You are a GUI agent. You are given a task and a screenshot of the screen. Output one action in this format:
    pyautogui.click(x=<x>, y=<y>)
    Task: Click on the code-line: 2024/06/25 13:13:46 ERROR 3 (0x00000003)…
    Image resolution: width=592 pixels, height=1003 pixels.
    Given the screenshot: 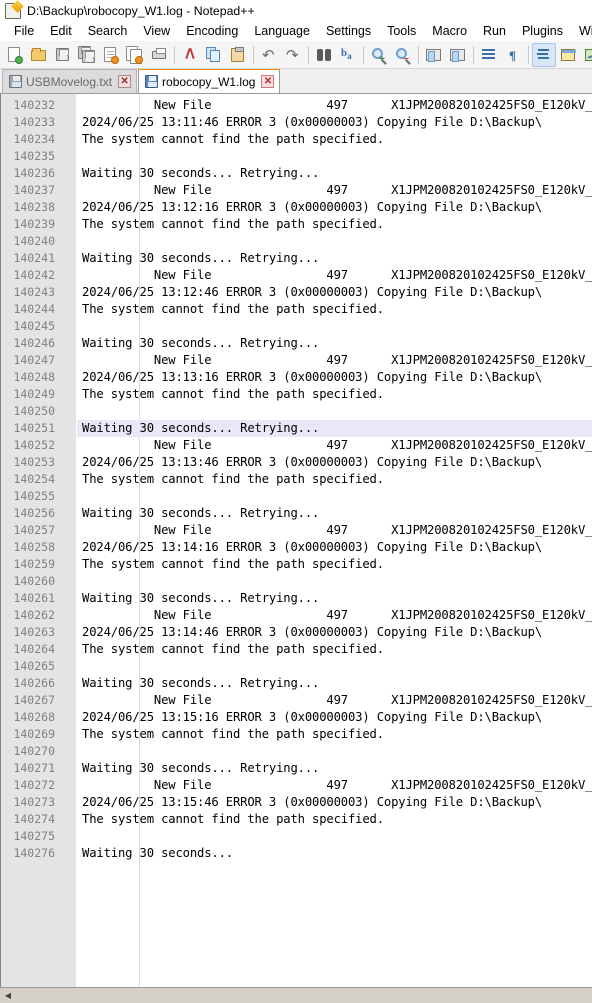 What is the action you would take?
    pyautogui.click(x=334, y=462)
    